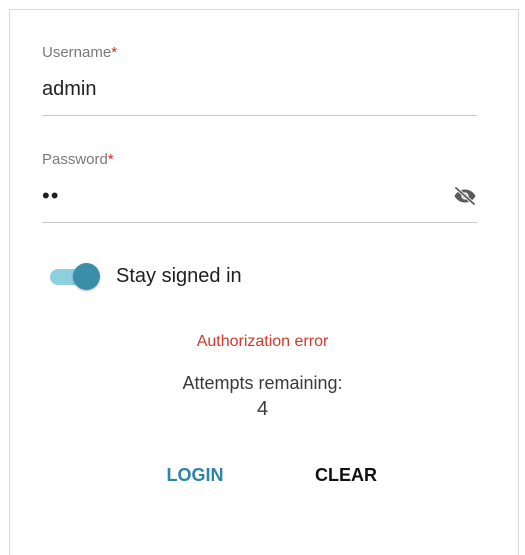  I want to click on login-button: LOGIN, so click(195, 475).